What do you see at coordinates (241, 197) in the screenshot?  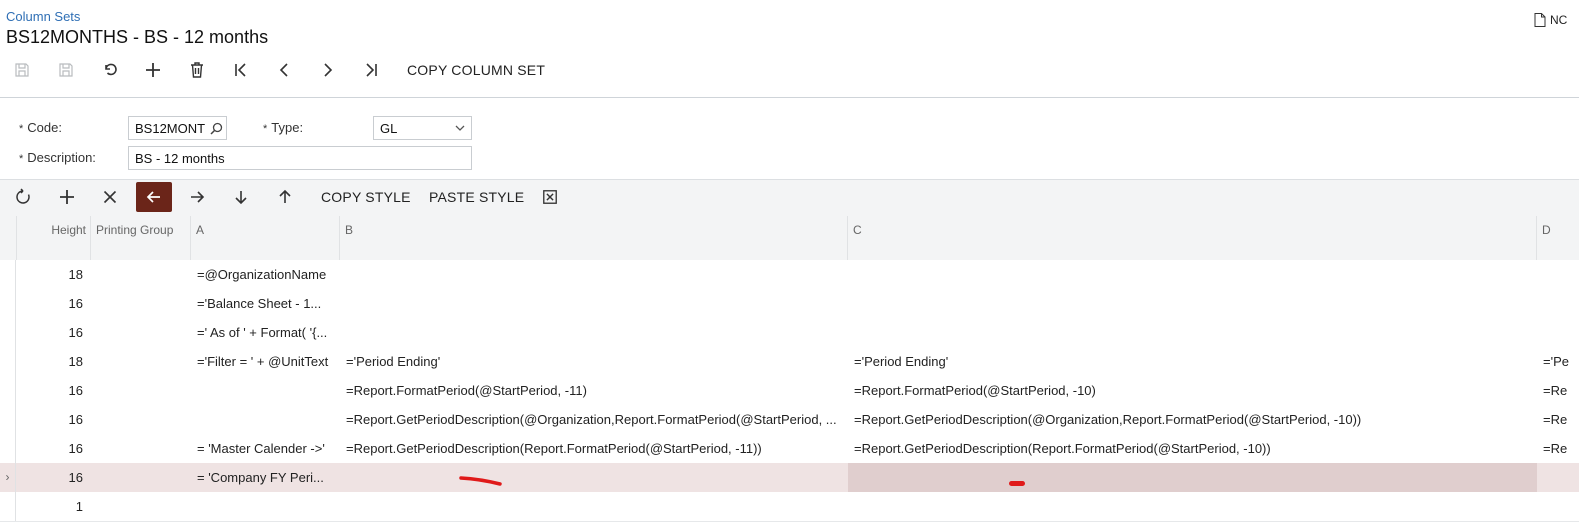 I see `move-down-button` at bounding box center [241, 197].